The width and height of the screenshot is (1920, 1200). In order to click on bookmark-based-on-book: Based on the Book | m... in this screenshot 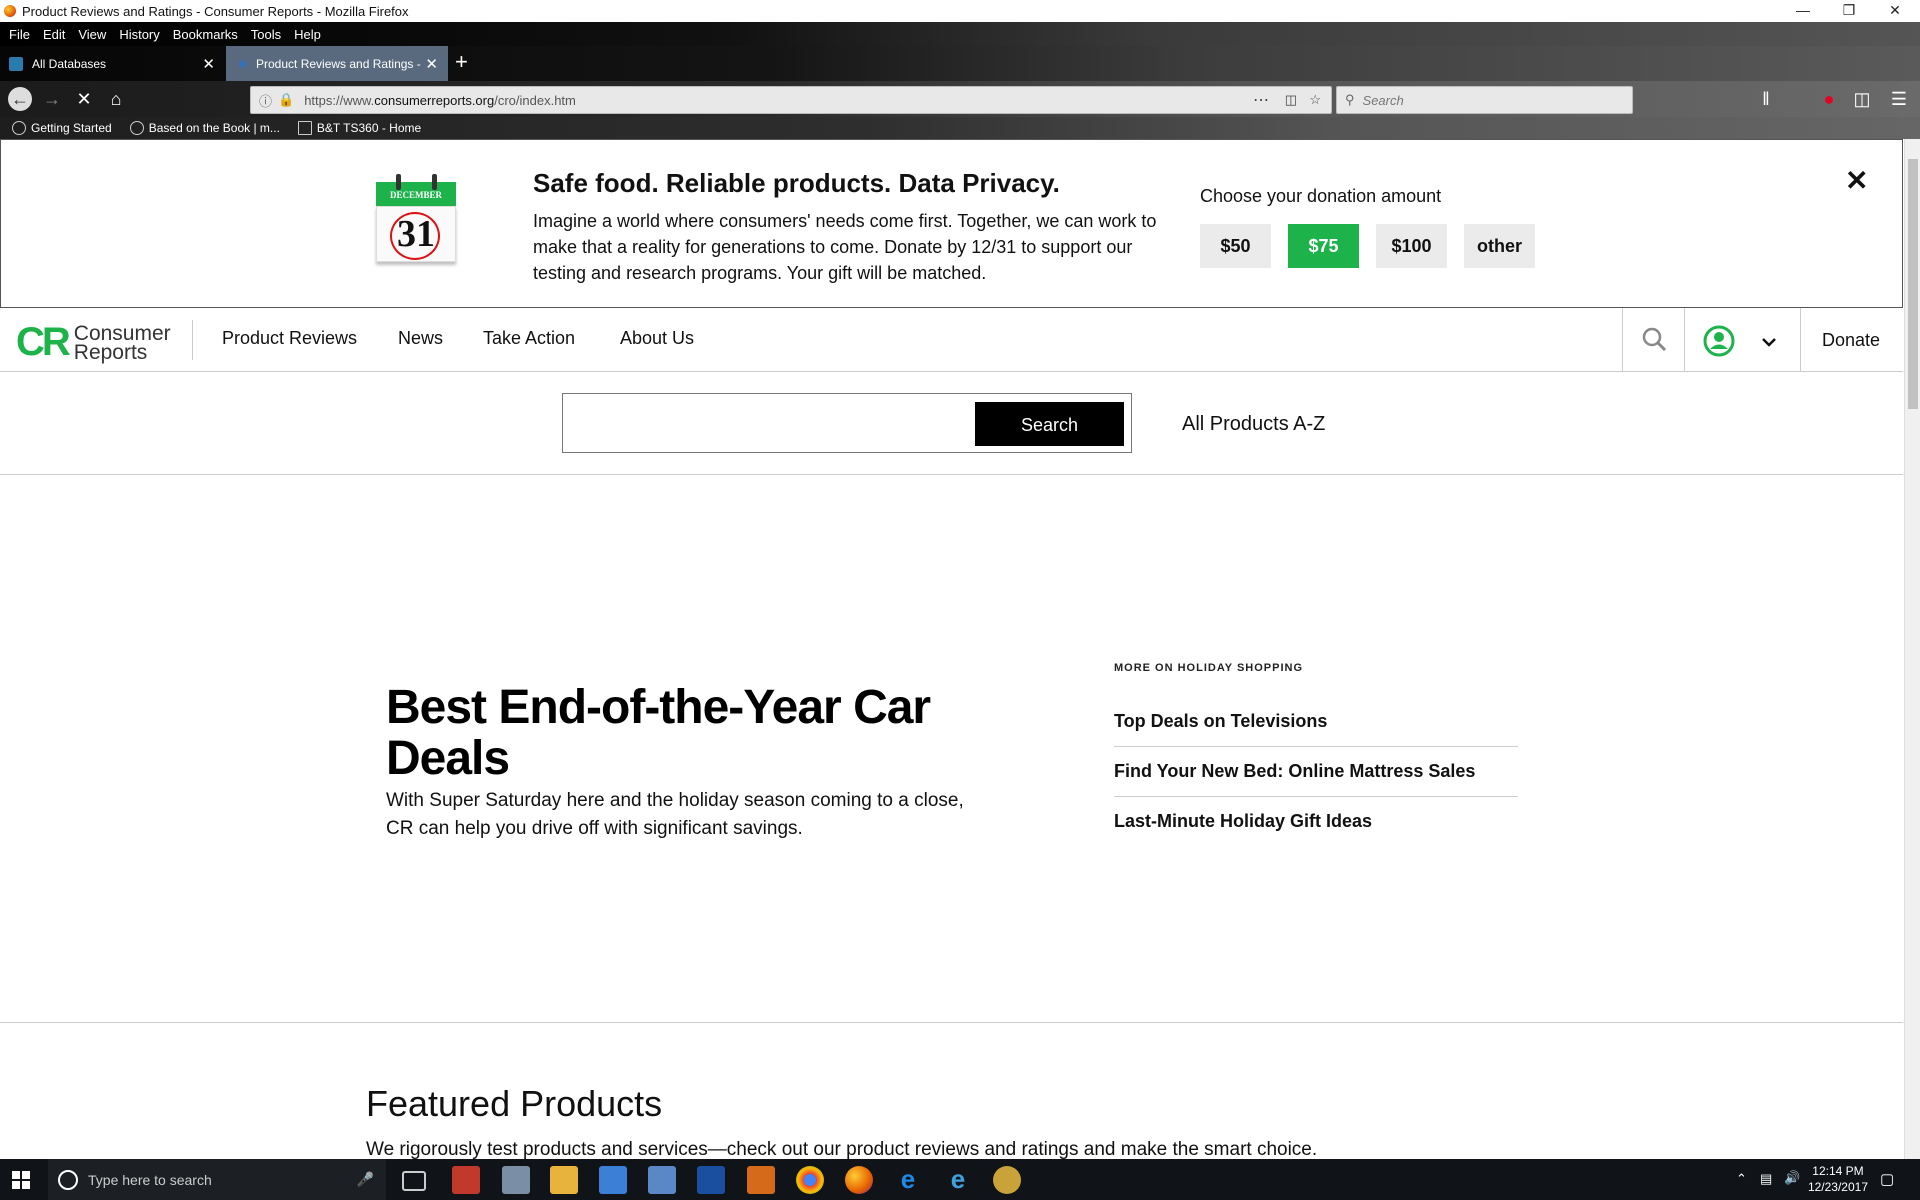, I will do `click(204, 128)`.